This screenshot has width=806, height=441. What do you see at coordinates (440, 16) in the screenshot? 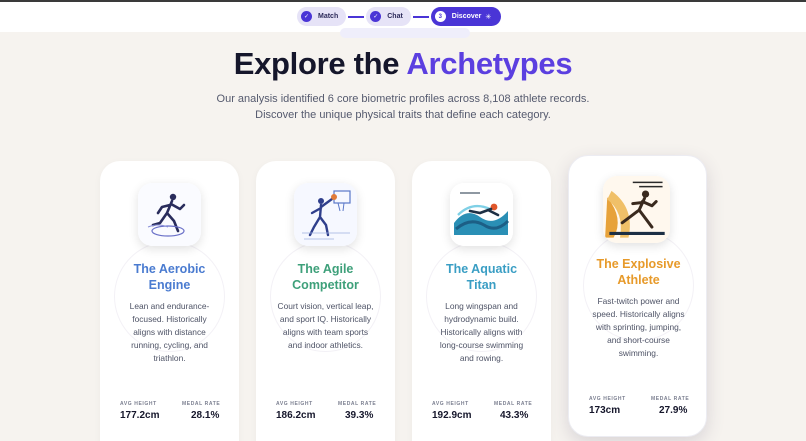
I see `step-number: 3` at bounding box center [440, 16].